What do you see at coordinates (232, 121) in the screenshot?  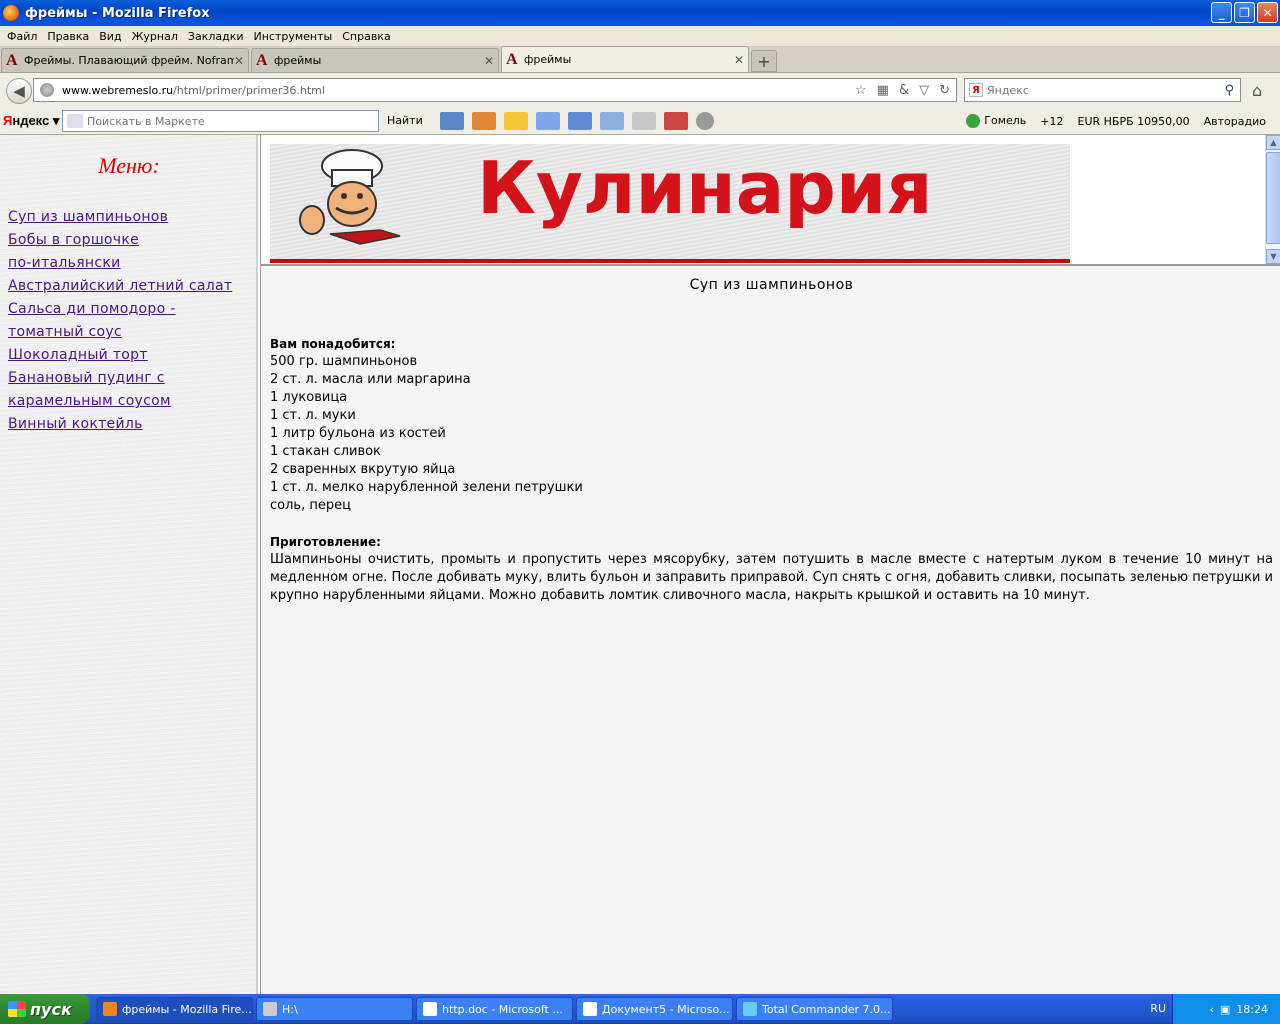 I see `market-search-input` at bounding box center [232, 121].